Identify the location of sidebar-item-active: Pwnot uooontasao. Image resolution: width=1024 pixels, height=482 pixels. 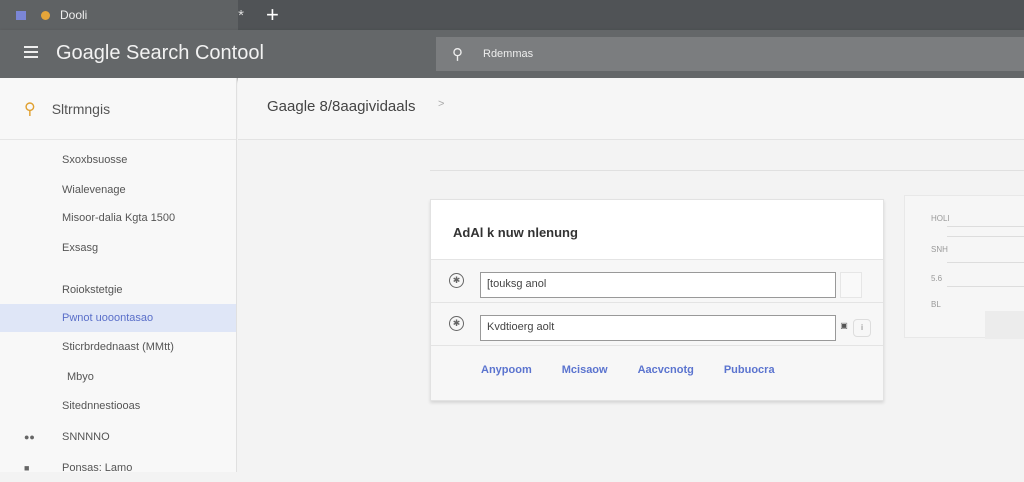
(118, 318).